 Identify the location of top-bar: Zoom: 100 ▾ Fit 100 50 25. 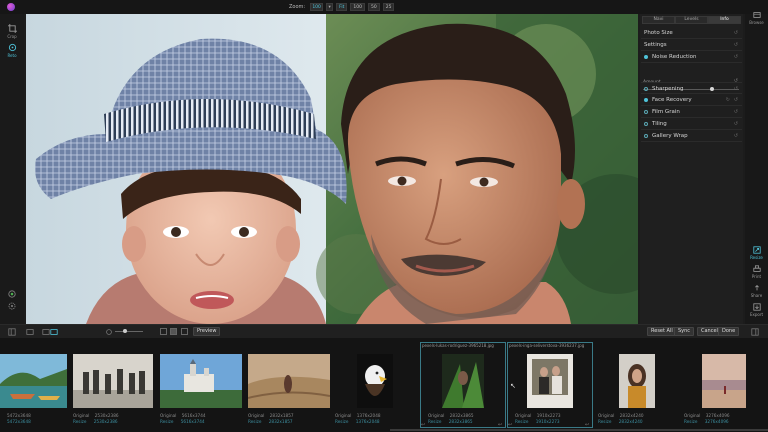
(384, 7).